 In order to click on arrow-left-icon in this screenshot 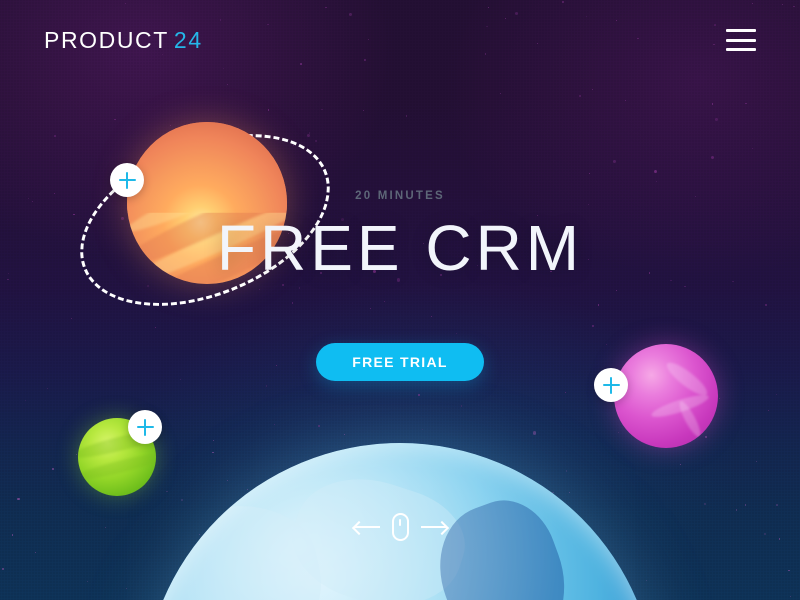, I will do `click(366, 527)`.